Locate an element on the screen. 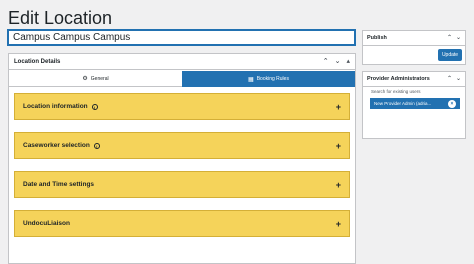  collapse-icon: ▴ is located at coordinates (348, 61).